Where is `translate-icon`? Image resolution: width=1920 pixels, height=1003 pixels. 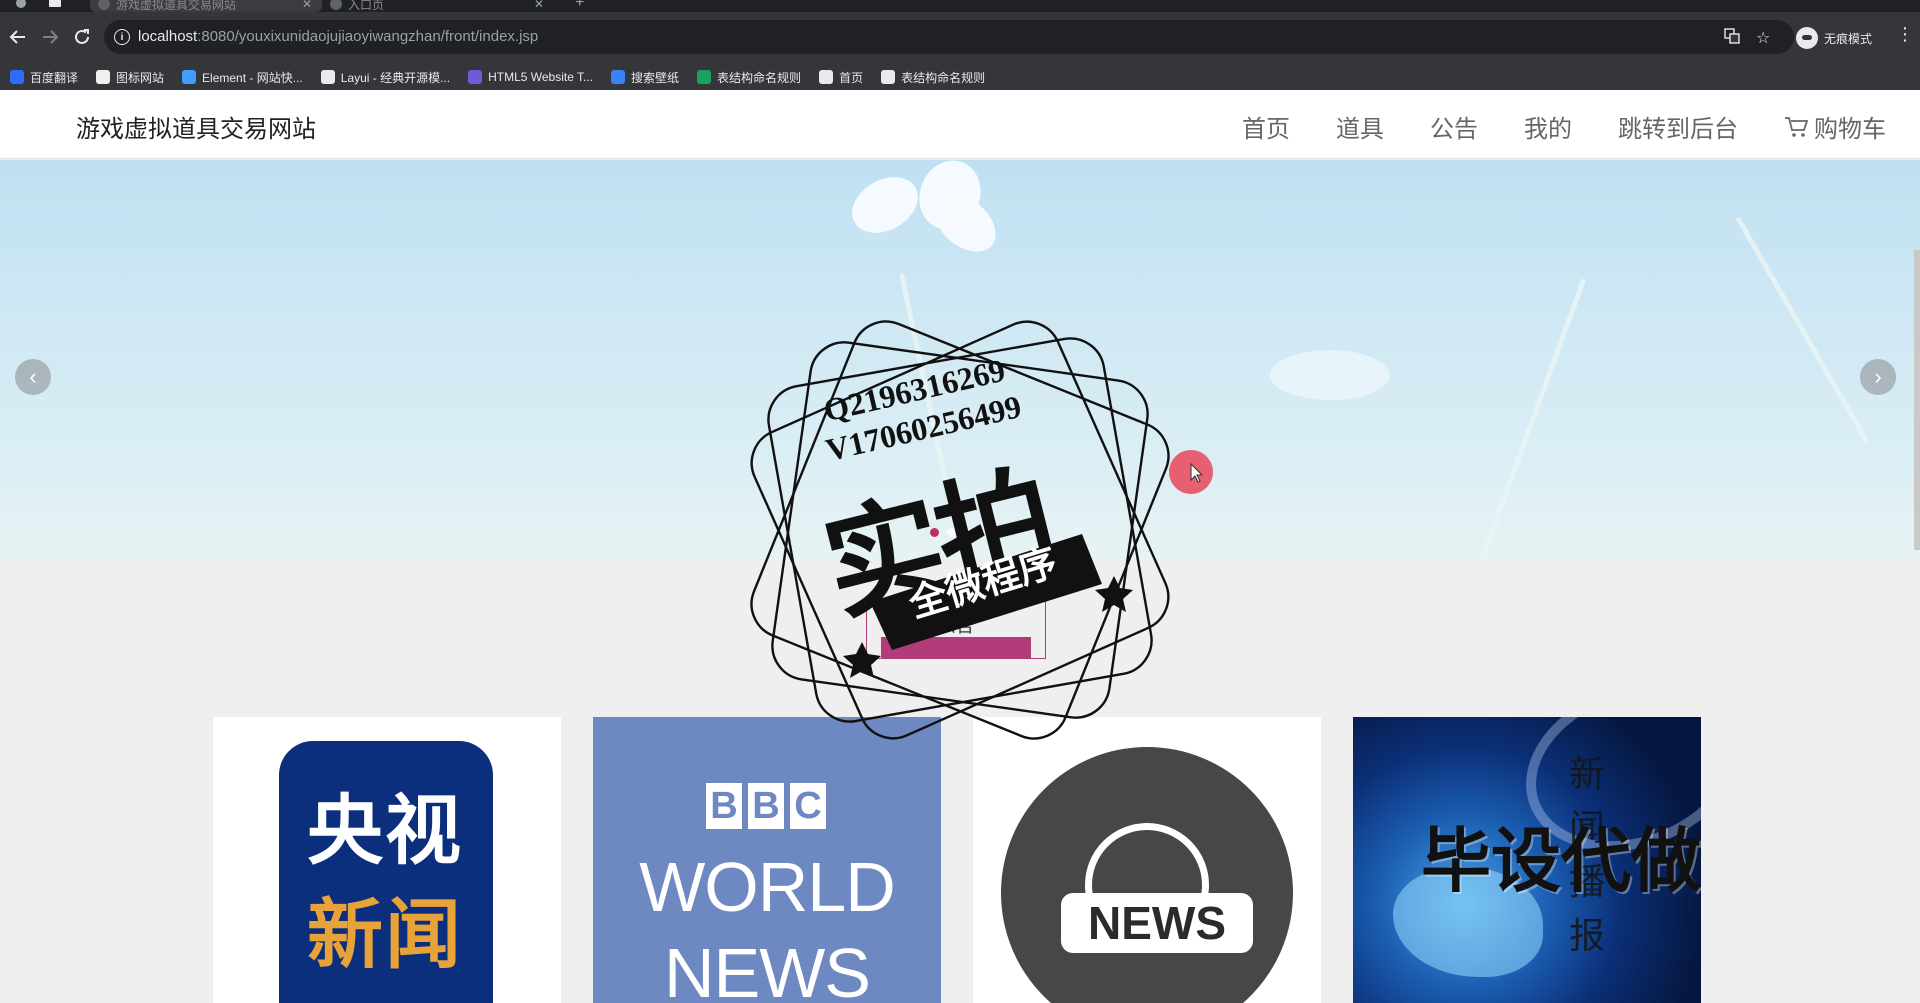 translate-icon is located at coordinates (1732, 38).